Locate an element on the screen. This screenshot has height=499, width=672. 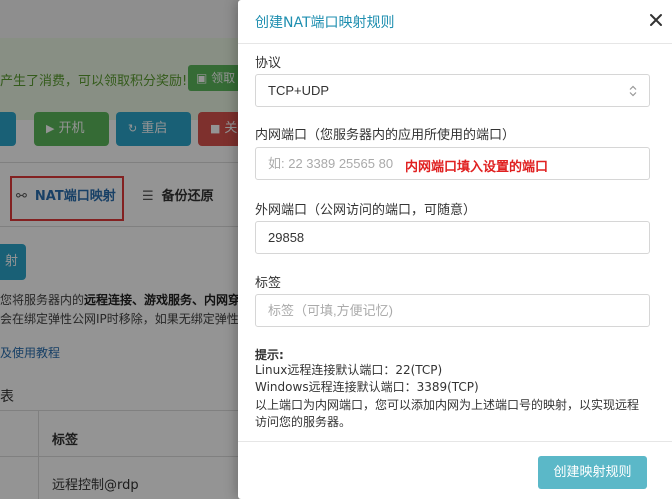
close-icon is located at coordinates (656, 20).